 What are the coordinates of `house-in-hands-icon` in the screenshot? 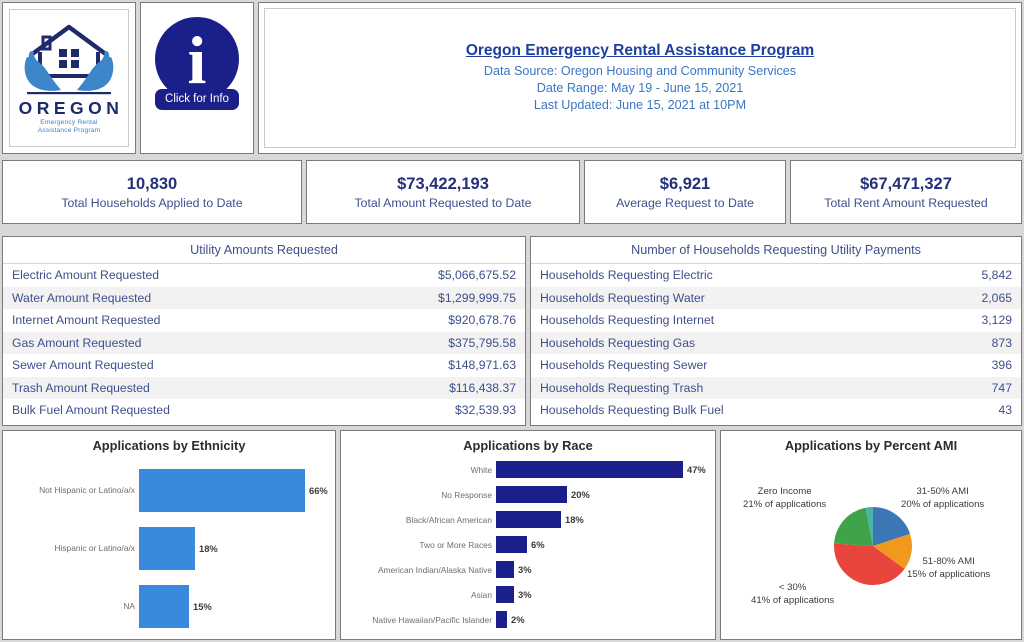 It's located at (69, 59).